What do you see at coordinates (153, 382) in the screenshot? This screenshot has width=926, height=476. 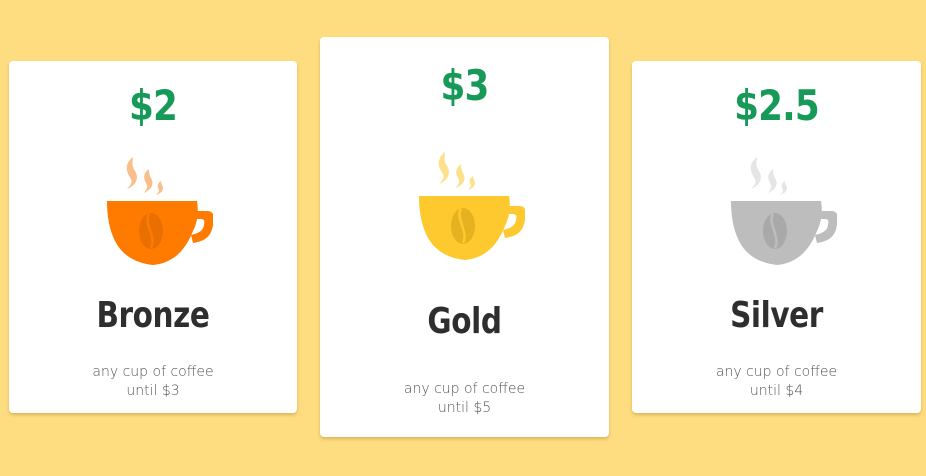 I see `plan-description: any cup of coffee until $3` at bounding box center [153, 382].